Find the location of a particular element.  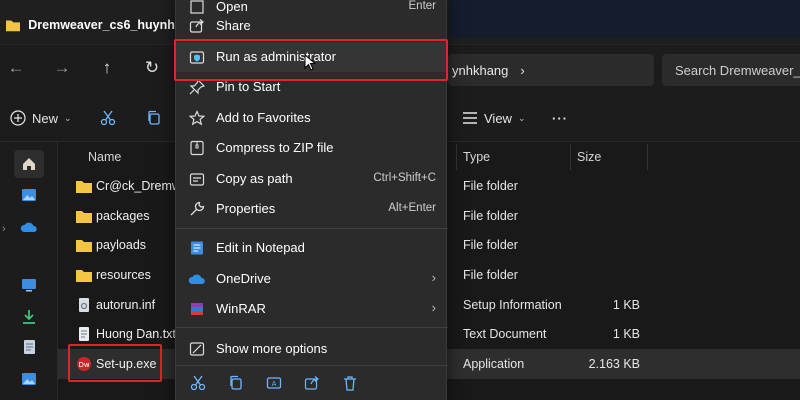

menu-item-label: WinRAR is located at coordinates (241, 308).